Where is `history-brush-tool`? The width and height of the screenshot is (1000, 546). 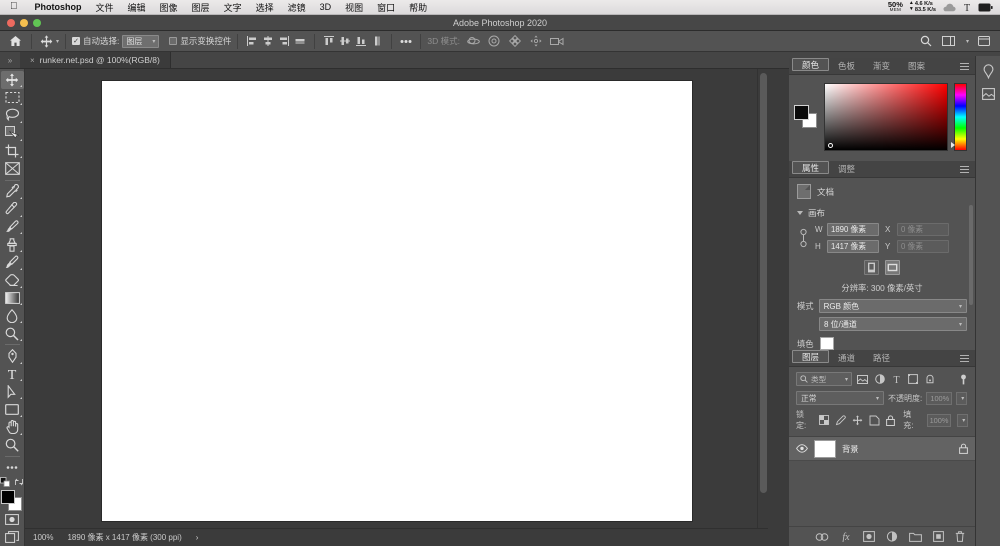 history-brush-tool is located at coordinates (12, 263).